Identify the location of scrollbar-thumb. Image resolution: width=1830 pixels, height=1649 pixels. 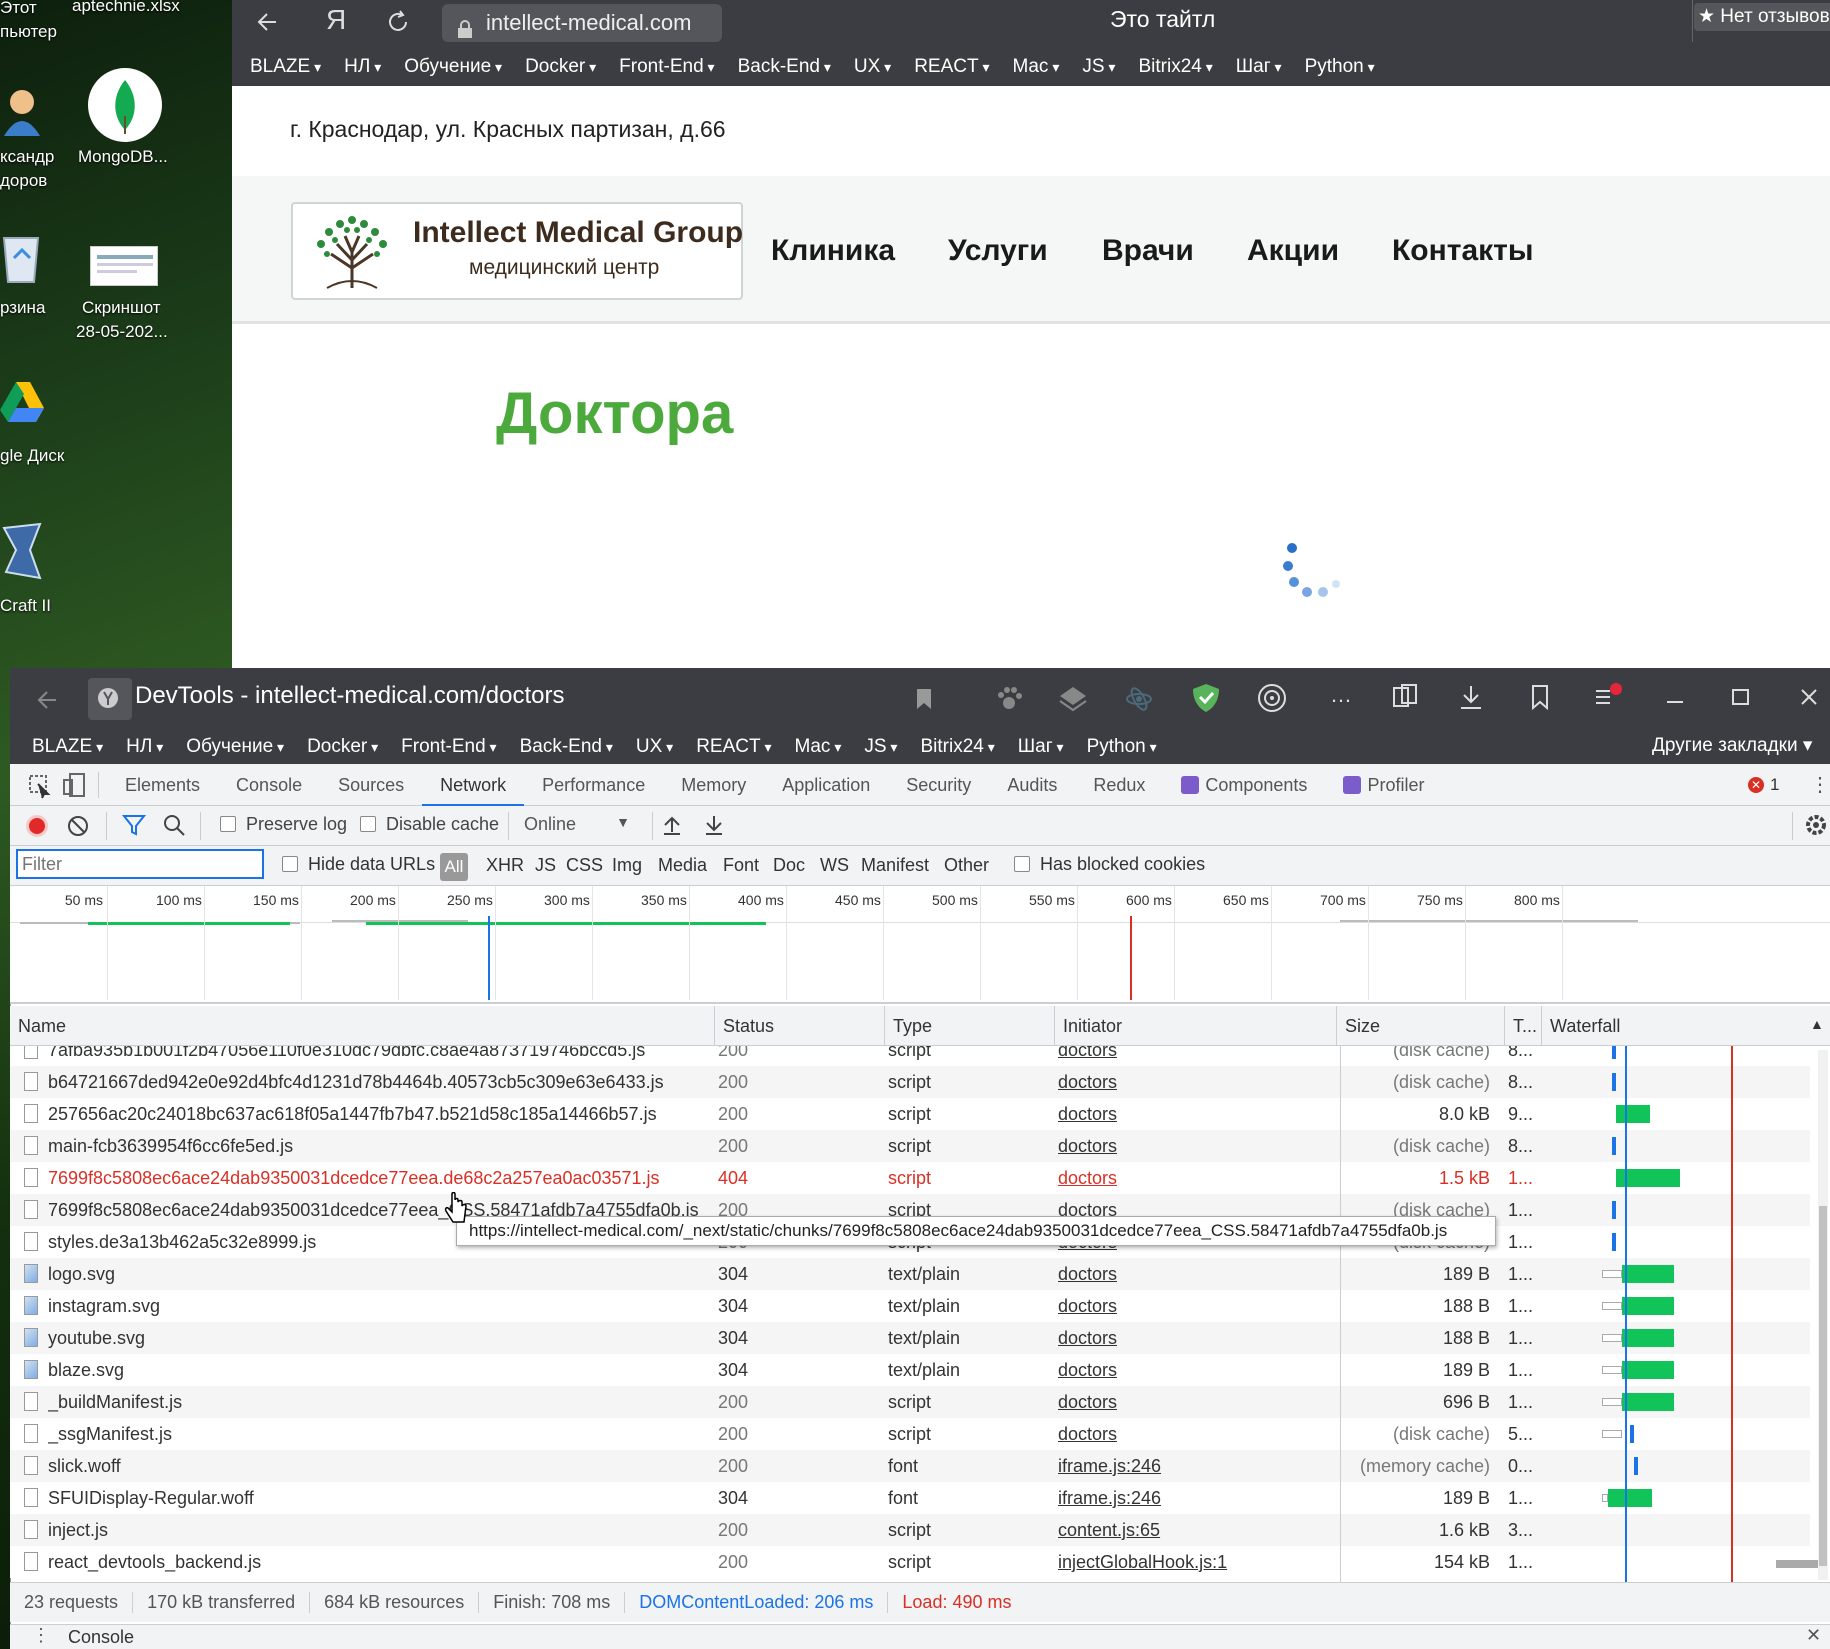
(1823, 1386).